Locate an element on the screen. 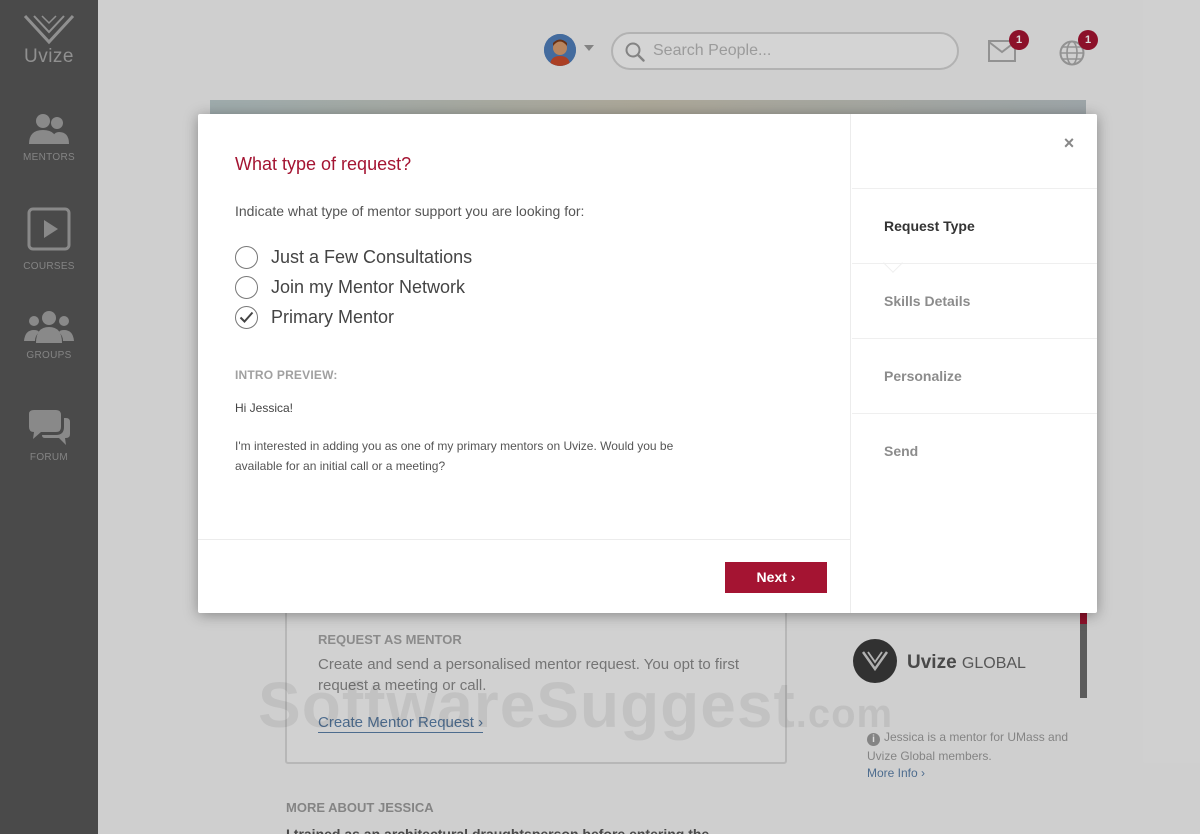  option-label: Just a Few Consultations is located at coordinates (372, 257).